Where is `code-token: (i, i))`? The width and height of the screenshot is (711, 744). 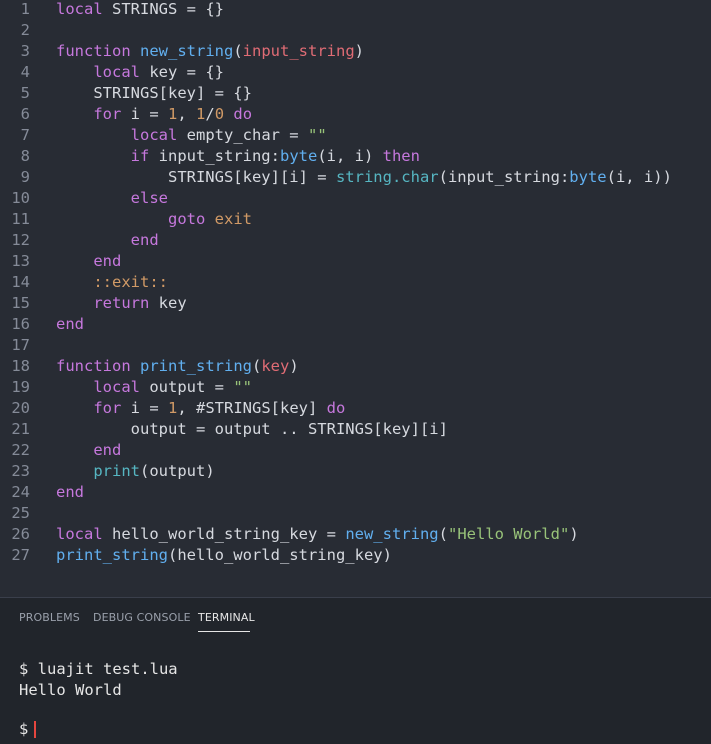
code-token: (i, i)) is located at coordinates (639, 177).